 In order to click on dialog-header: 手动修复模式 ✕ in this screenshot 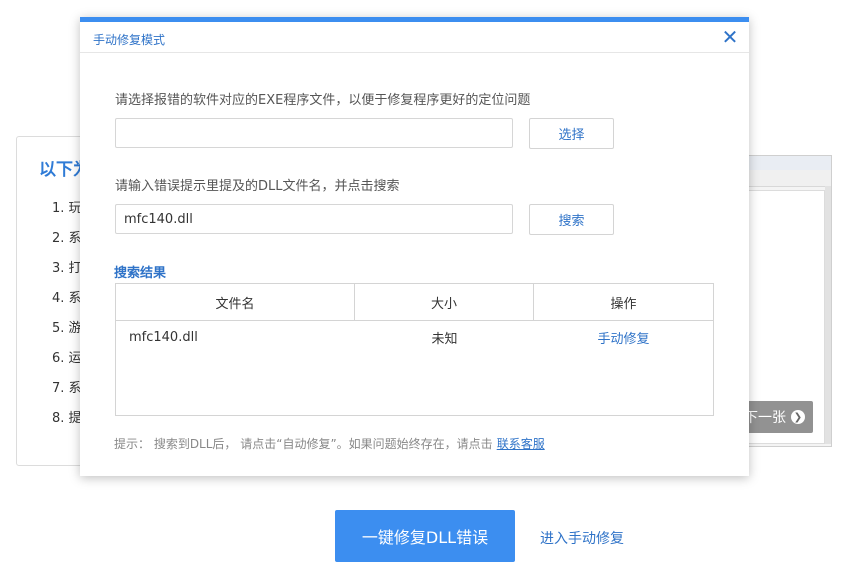, I will do `click(414, 37)`.